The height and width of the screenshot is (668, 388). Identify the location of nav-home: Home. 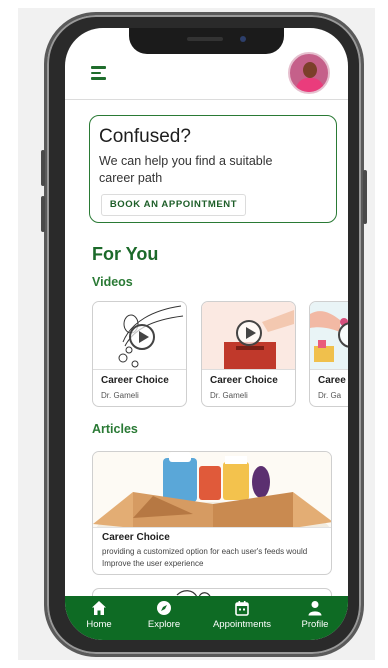
(99, 619).